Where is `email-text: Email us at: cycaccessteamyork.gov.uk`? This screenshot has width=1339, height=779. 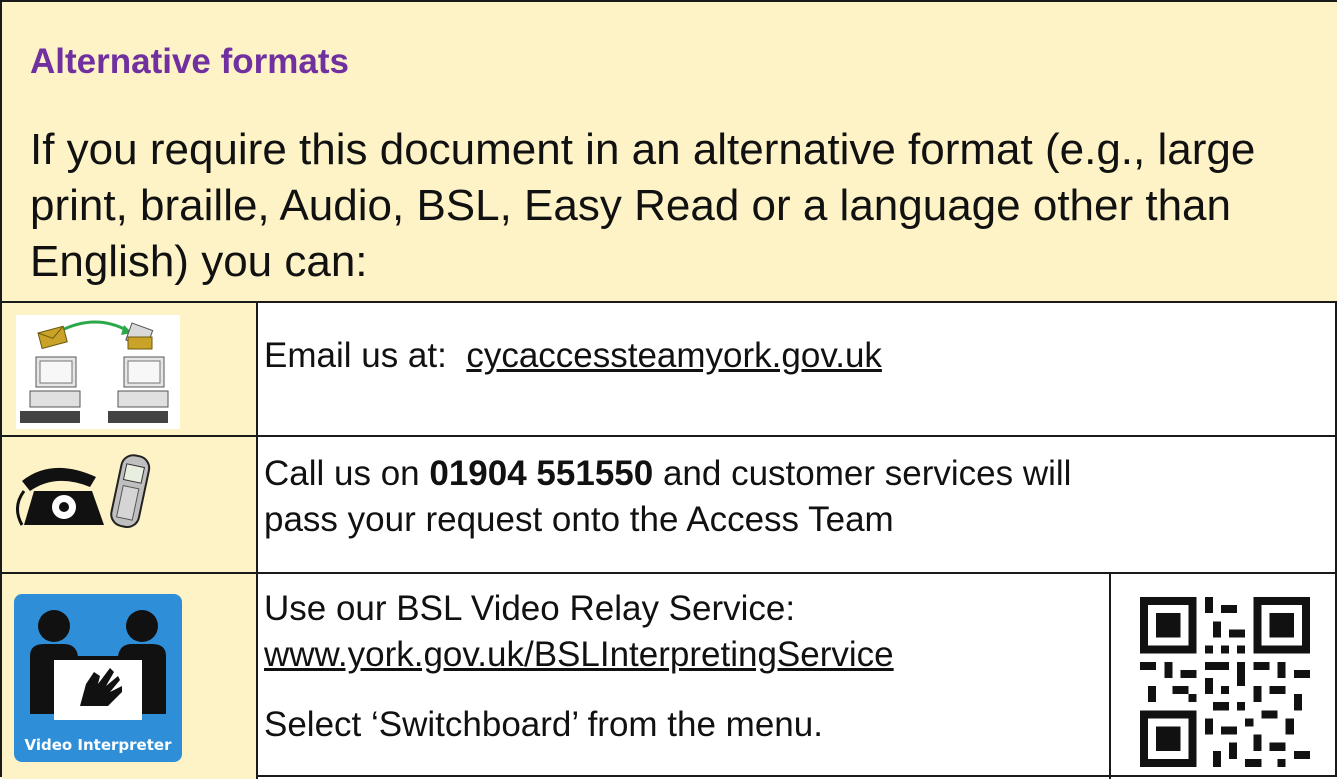
email-text: Email us at: cycaccessteamyork.gov.uk is located at coordinates (573, 356).